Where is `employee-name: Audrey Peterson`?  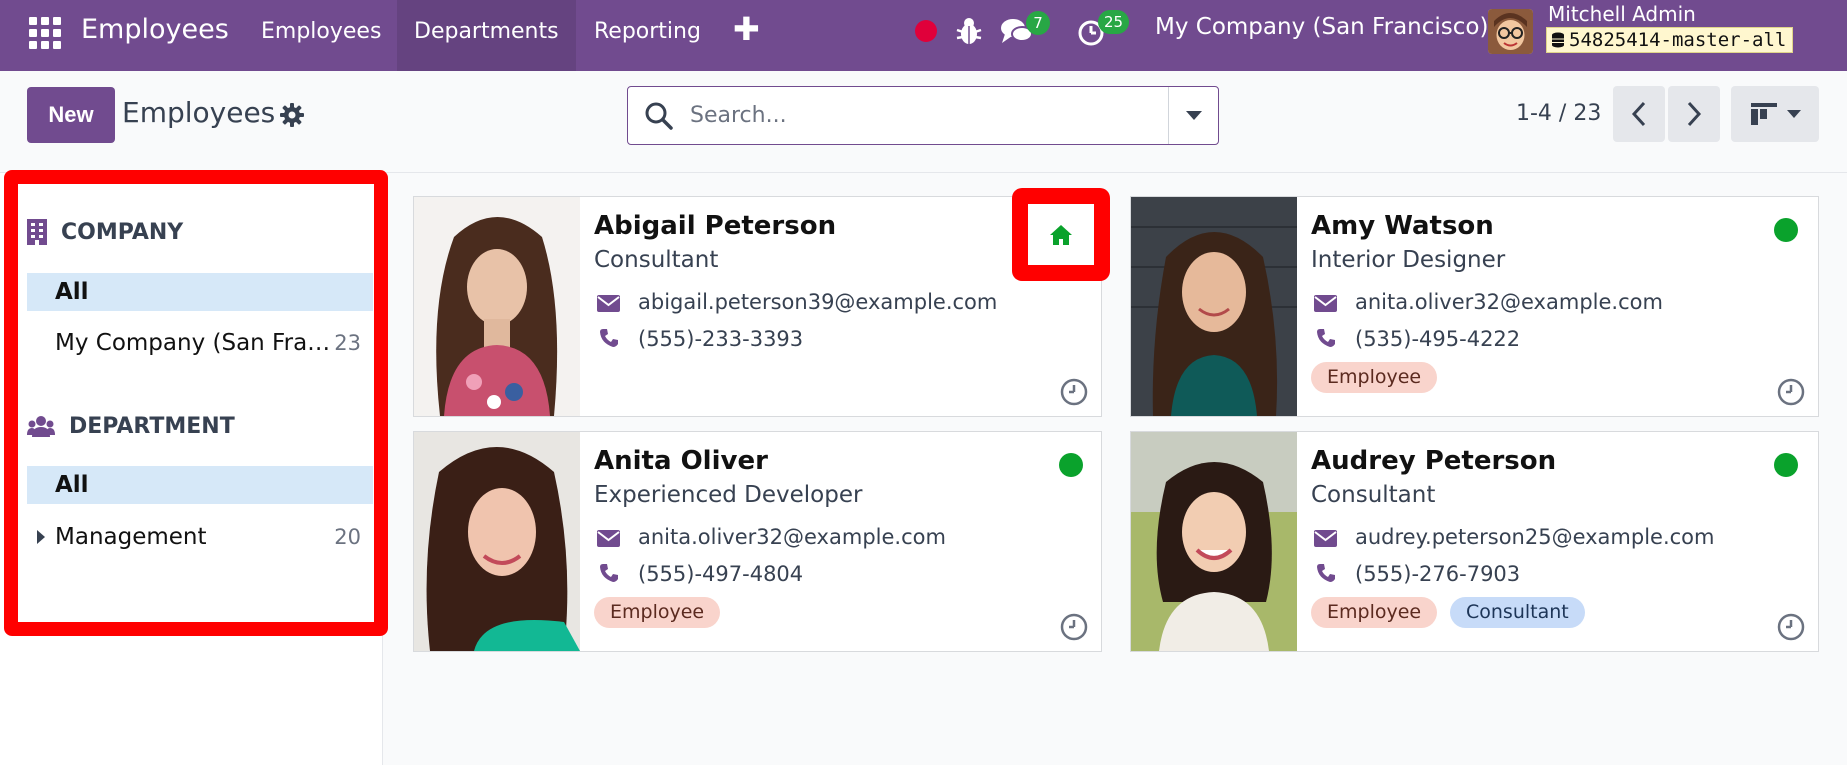 employee-name: Audrey Peterson is located at coordinates (1434, 461).